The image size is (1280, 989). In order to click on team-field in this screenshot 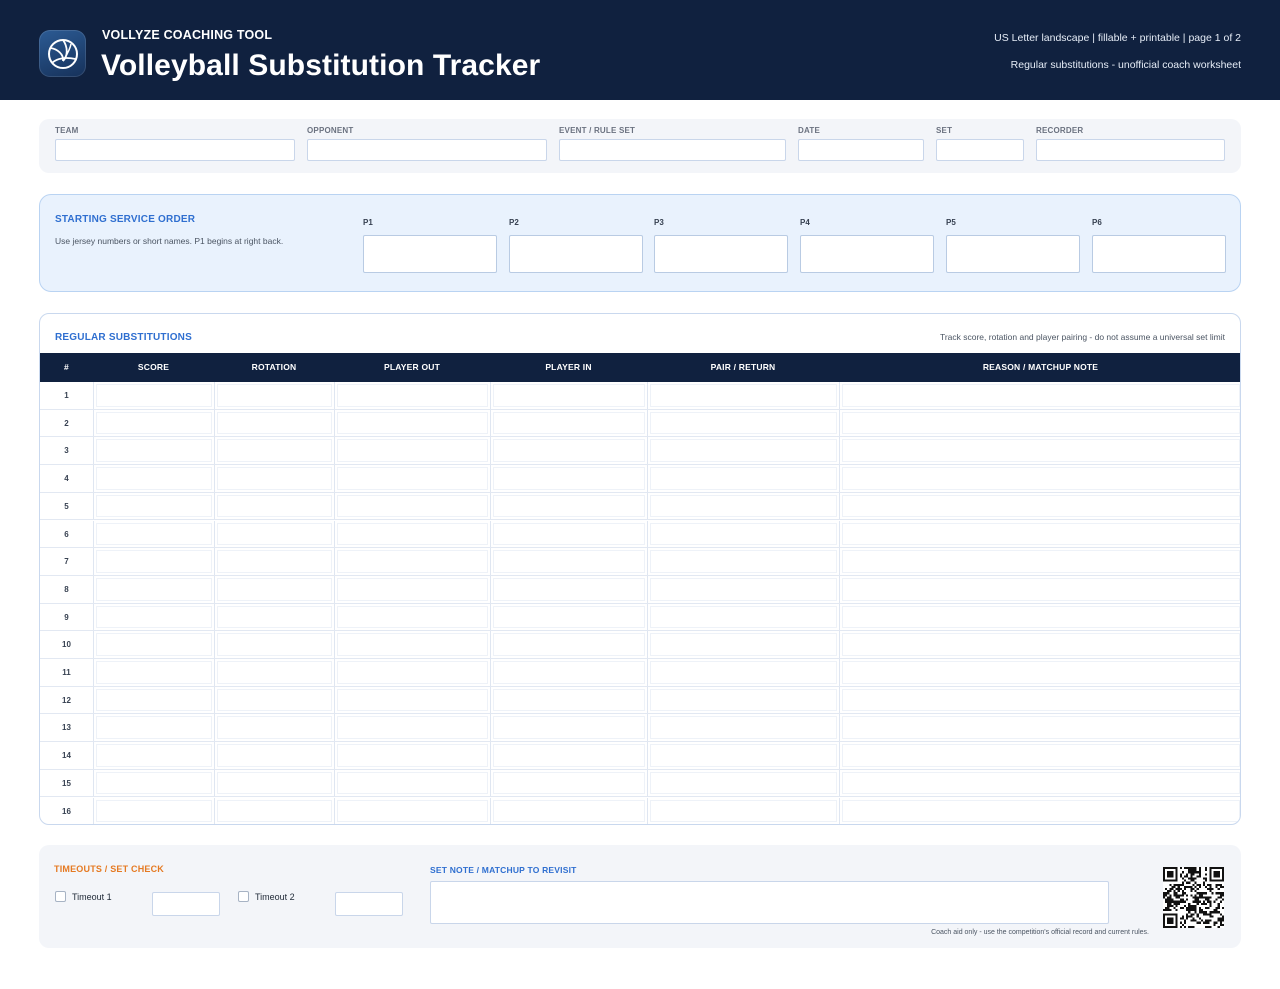, I will do `click(175, 150)`.